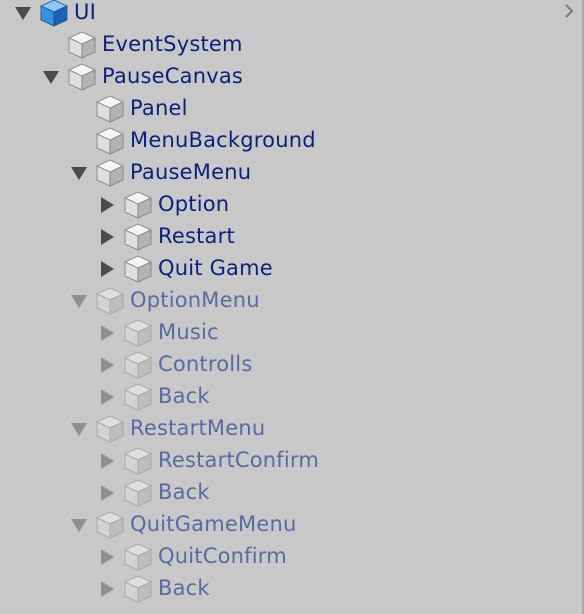  Describe the element at coordinates (289, 492) in the screenshot. I see `hierarchy-item-back-restart: Back` at that location.